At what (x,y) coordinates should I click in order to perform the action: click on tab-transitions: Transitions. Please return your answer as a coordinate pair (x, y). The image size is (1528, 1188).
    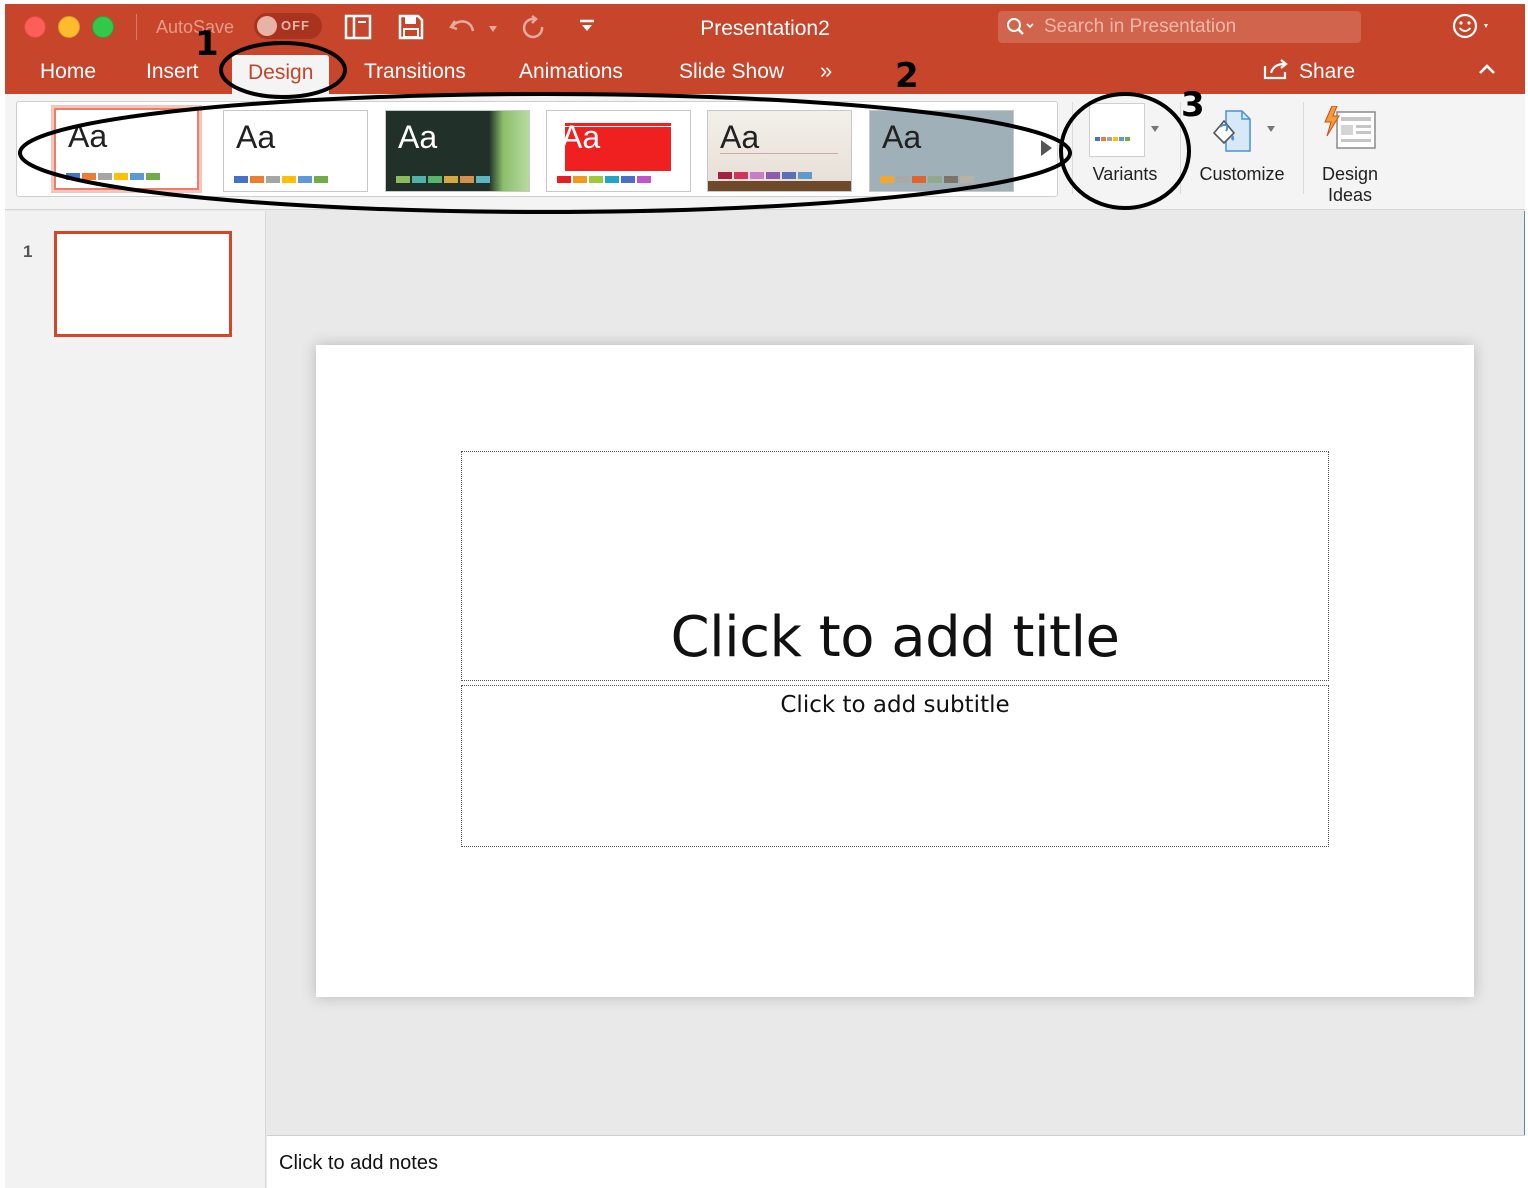
    Looking at the image, I should click on (415, 72).